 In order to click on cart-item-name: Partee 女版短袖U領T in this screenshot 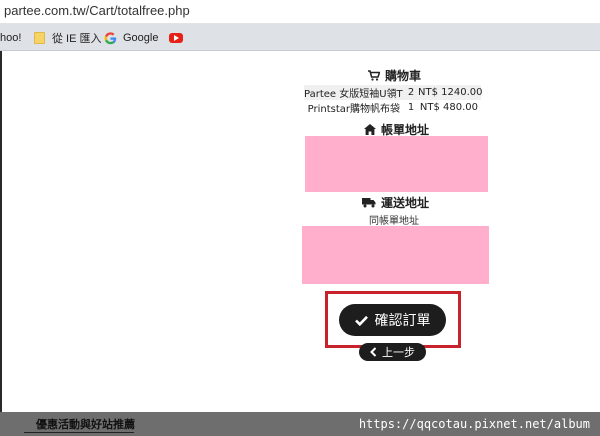, I will do `click(353, 94)`.